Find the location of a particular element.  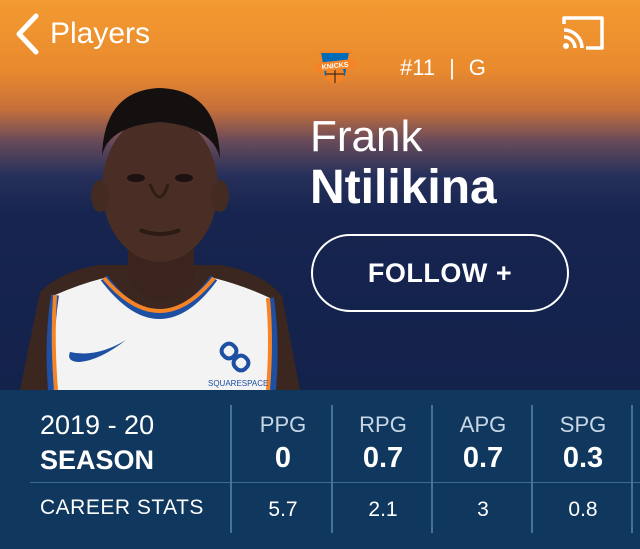

jersey-number: #11 is located at coordinates (418, 67).